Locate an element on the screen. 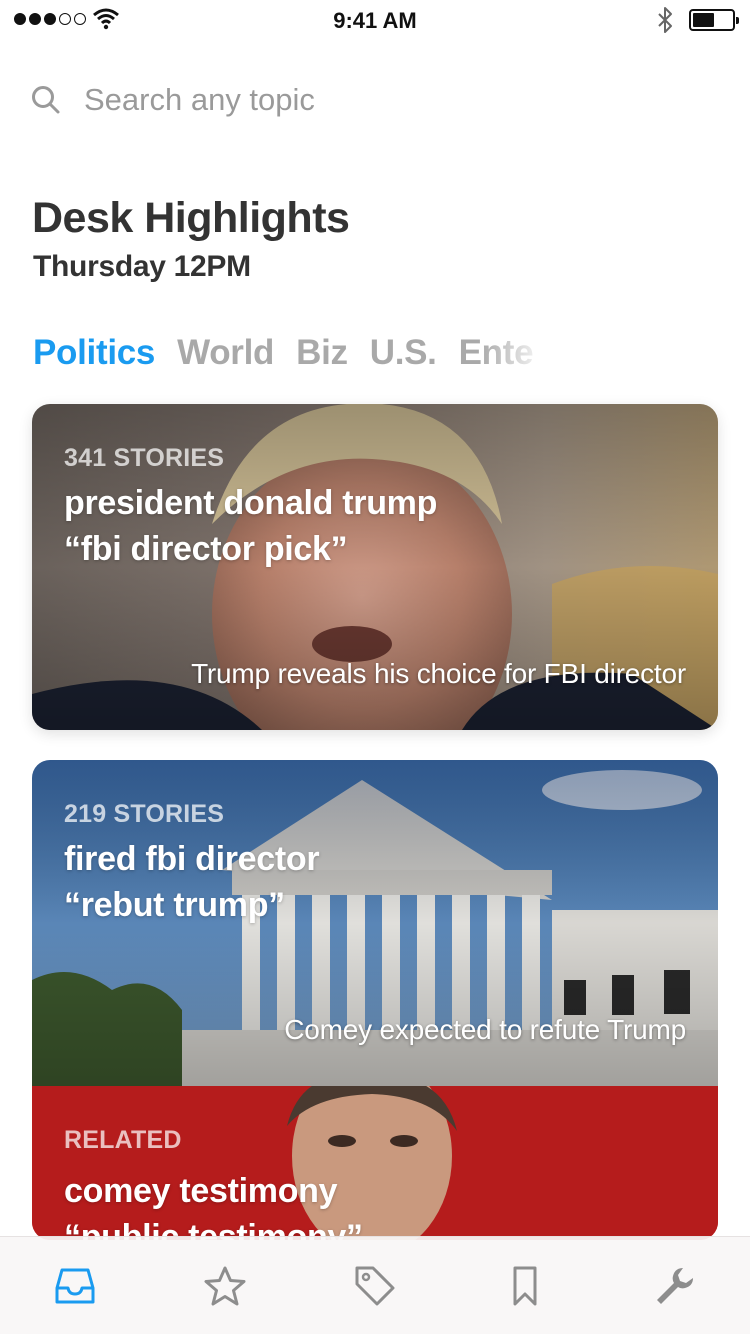 This screenshot has width=750, height=1334. page-subtitle: Thursday 12PM is located at coordinates (142, 266).